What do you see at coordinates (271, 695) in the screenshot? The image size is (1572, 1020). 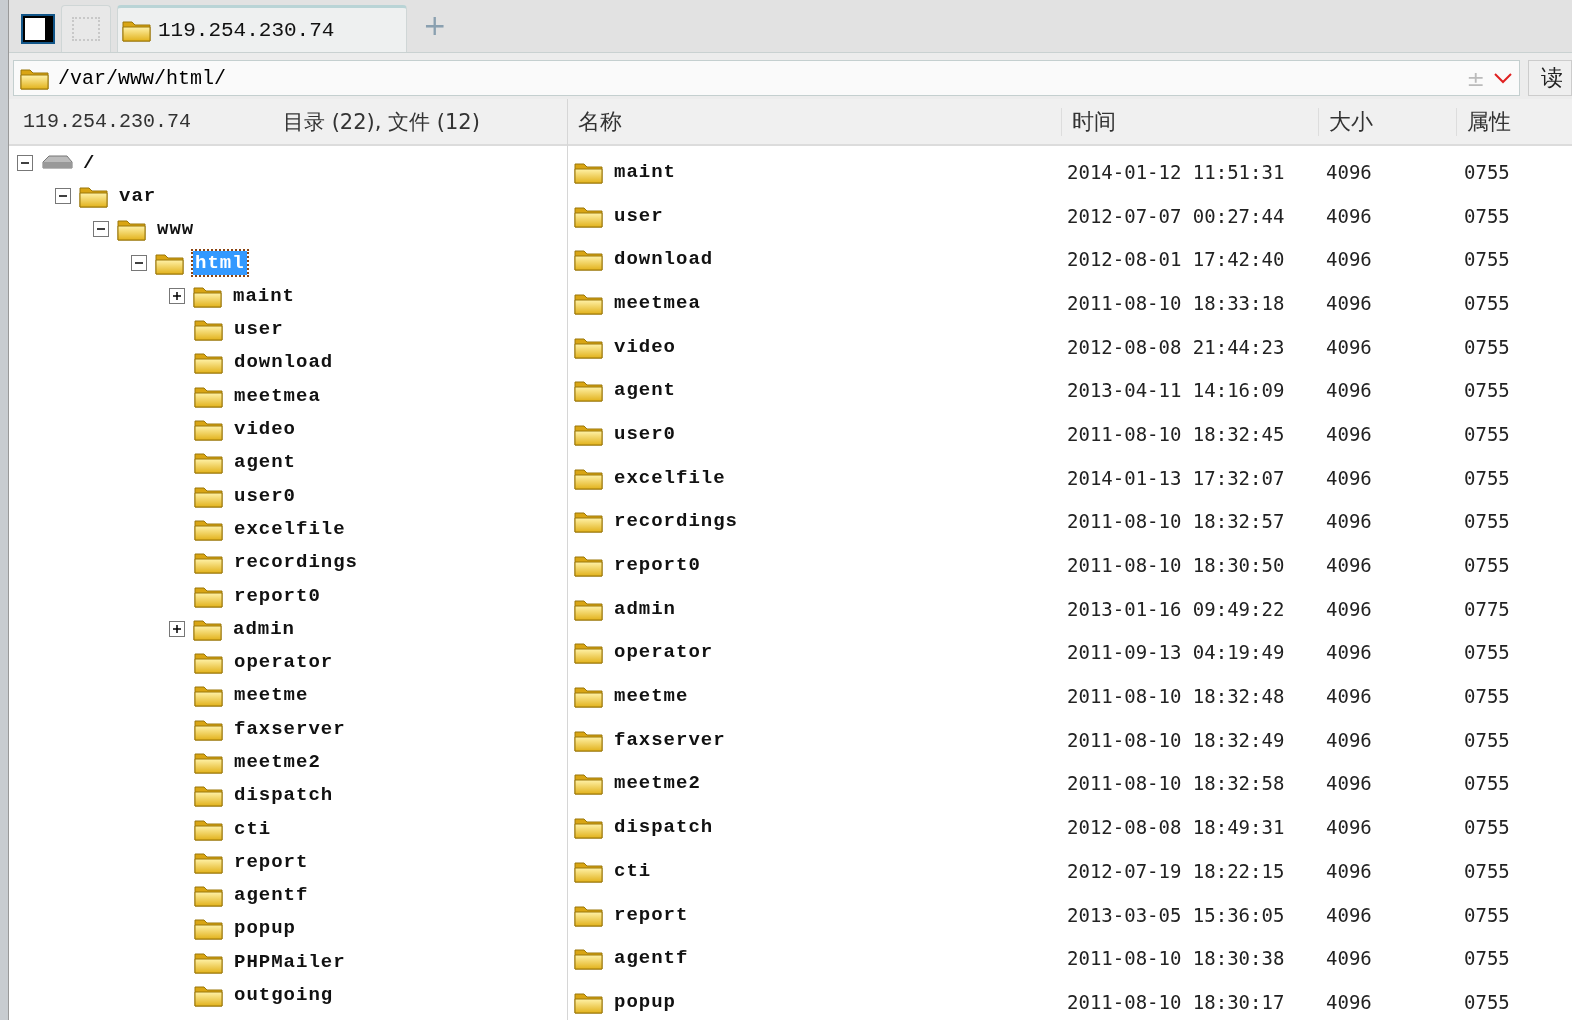 I see `tree-item: meetme` at bounding box center [271, 695].